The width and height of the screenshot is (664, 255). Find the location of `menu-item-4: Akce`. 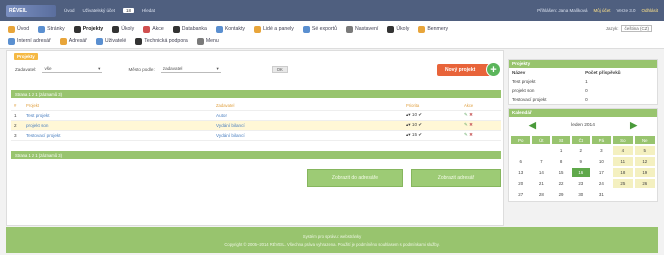

menu-item-4: Akce is located at coordinates (153, 29).